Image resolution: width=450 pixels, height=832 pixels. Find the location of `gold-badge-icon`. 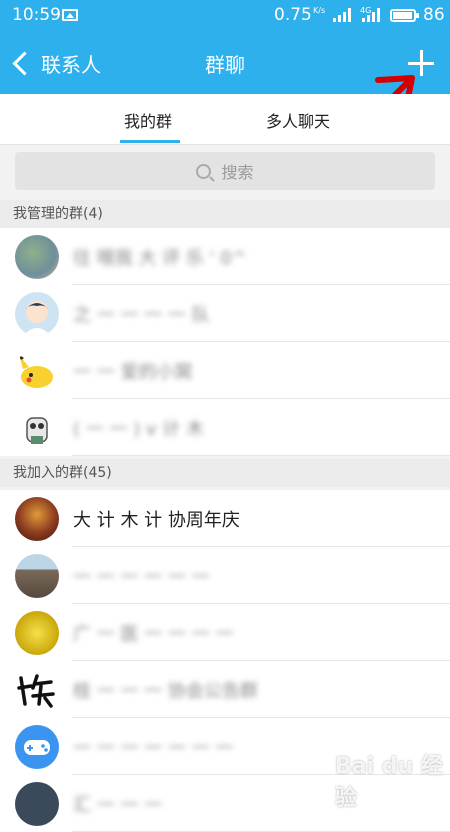

gold-badge-icon is located at coordinates (37, 633).